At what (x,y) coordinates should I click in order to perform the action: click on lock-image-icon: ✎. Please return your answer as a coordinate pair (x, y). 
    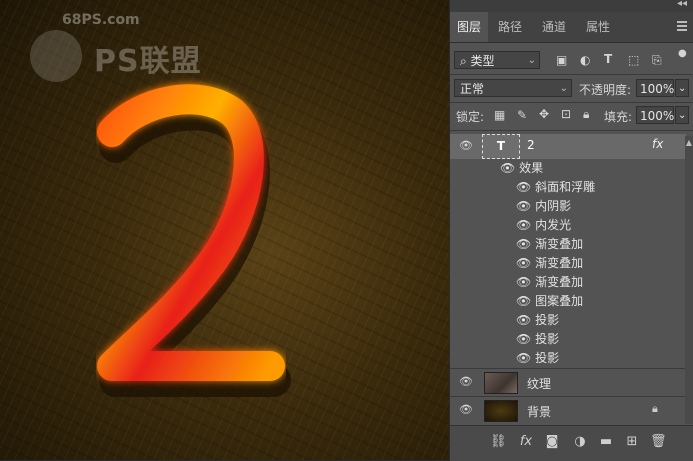
    Looking at the image, I should click on (522, 115).